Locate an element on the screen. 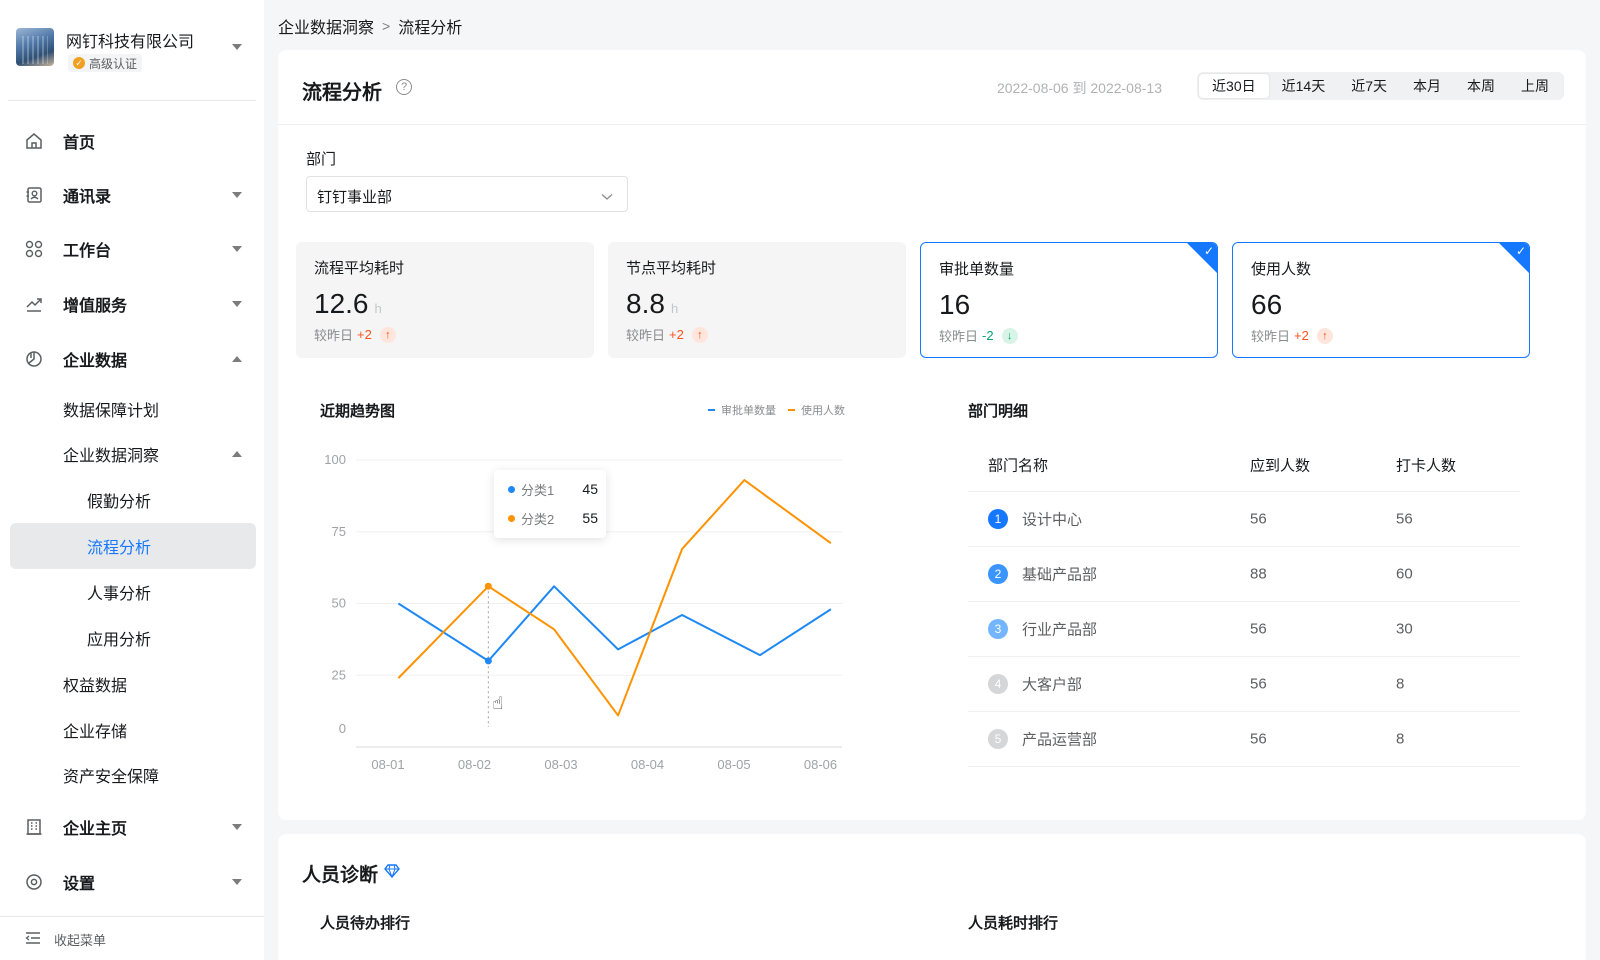  sidebar-item-label: 工作台 is located at coordinates (87, 251).